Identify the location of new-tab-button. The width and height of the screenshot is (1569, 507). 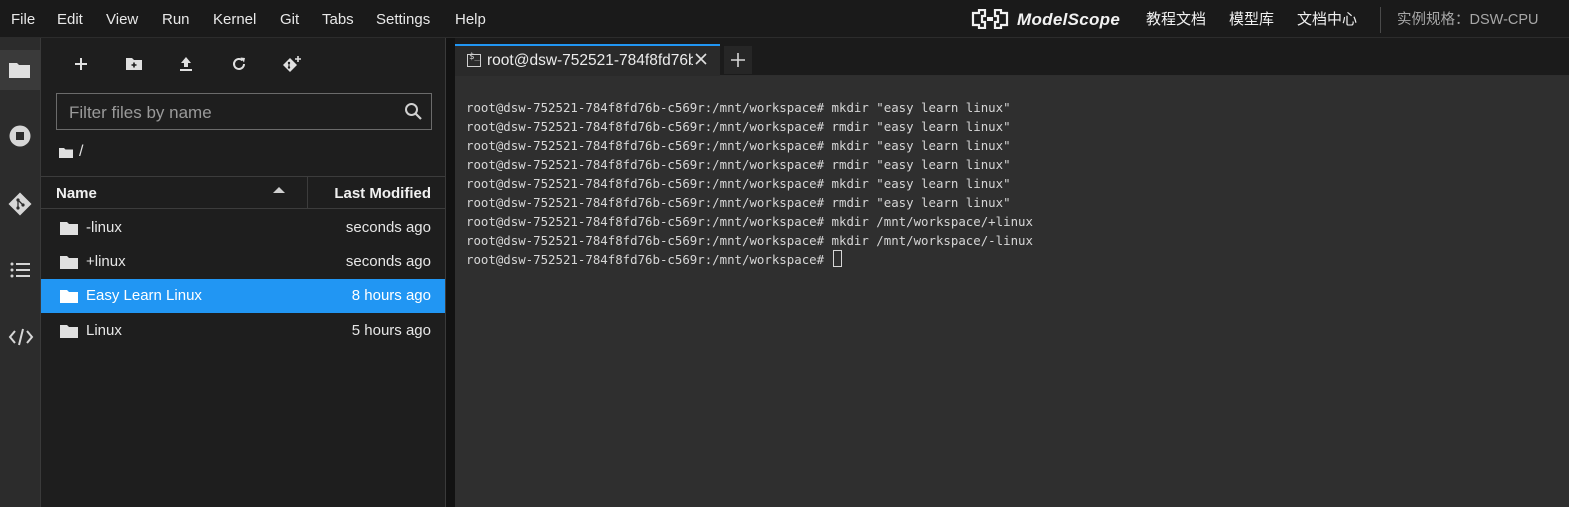
(738, 60).